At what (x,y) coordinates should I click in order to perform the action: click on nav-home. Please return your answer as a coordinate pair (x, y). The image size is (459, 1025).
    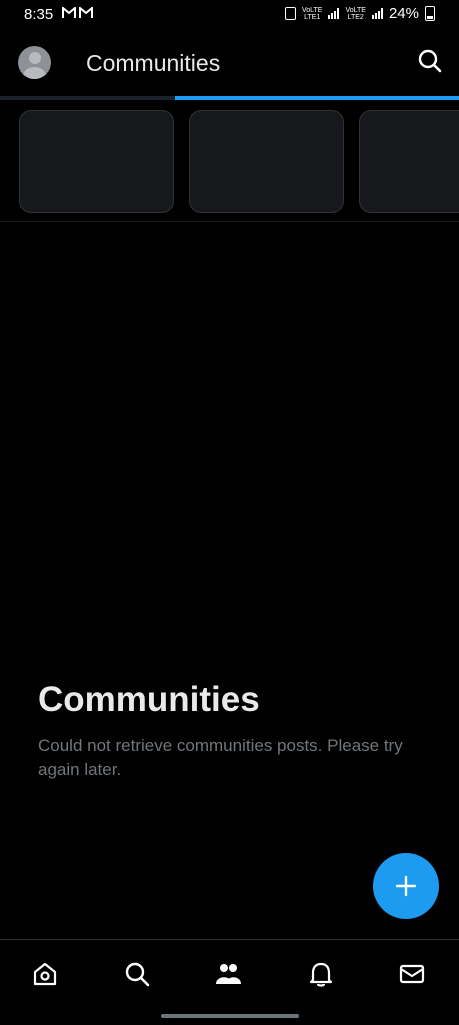
    Looking at the image, I should click on (46, 975).